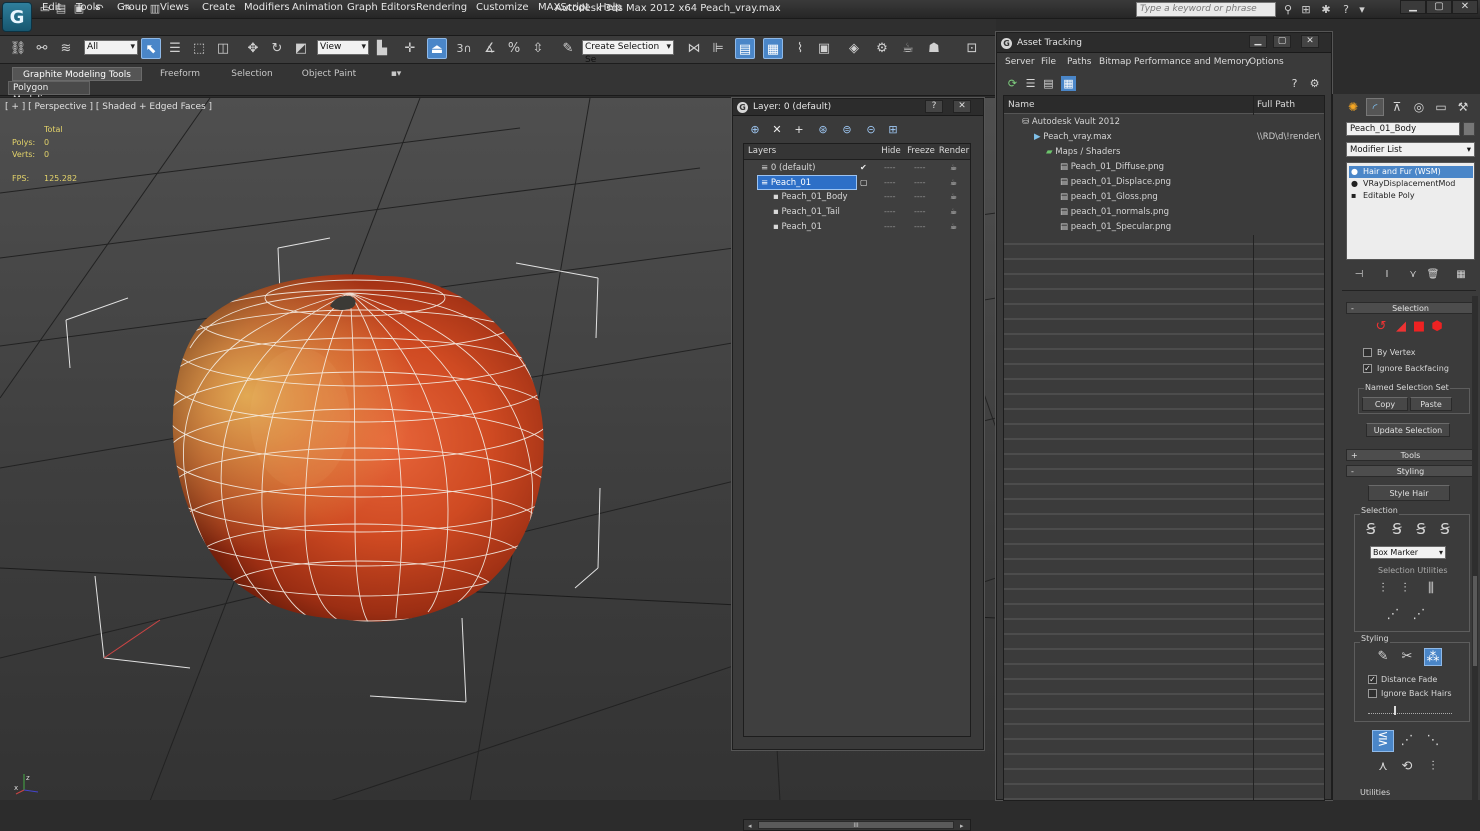  I want to click on modifier-list-dropdown: Modifier List, so click(1410, 149).